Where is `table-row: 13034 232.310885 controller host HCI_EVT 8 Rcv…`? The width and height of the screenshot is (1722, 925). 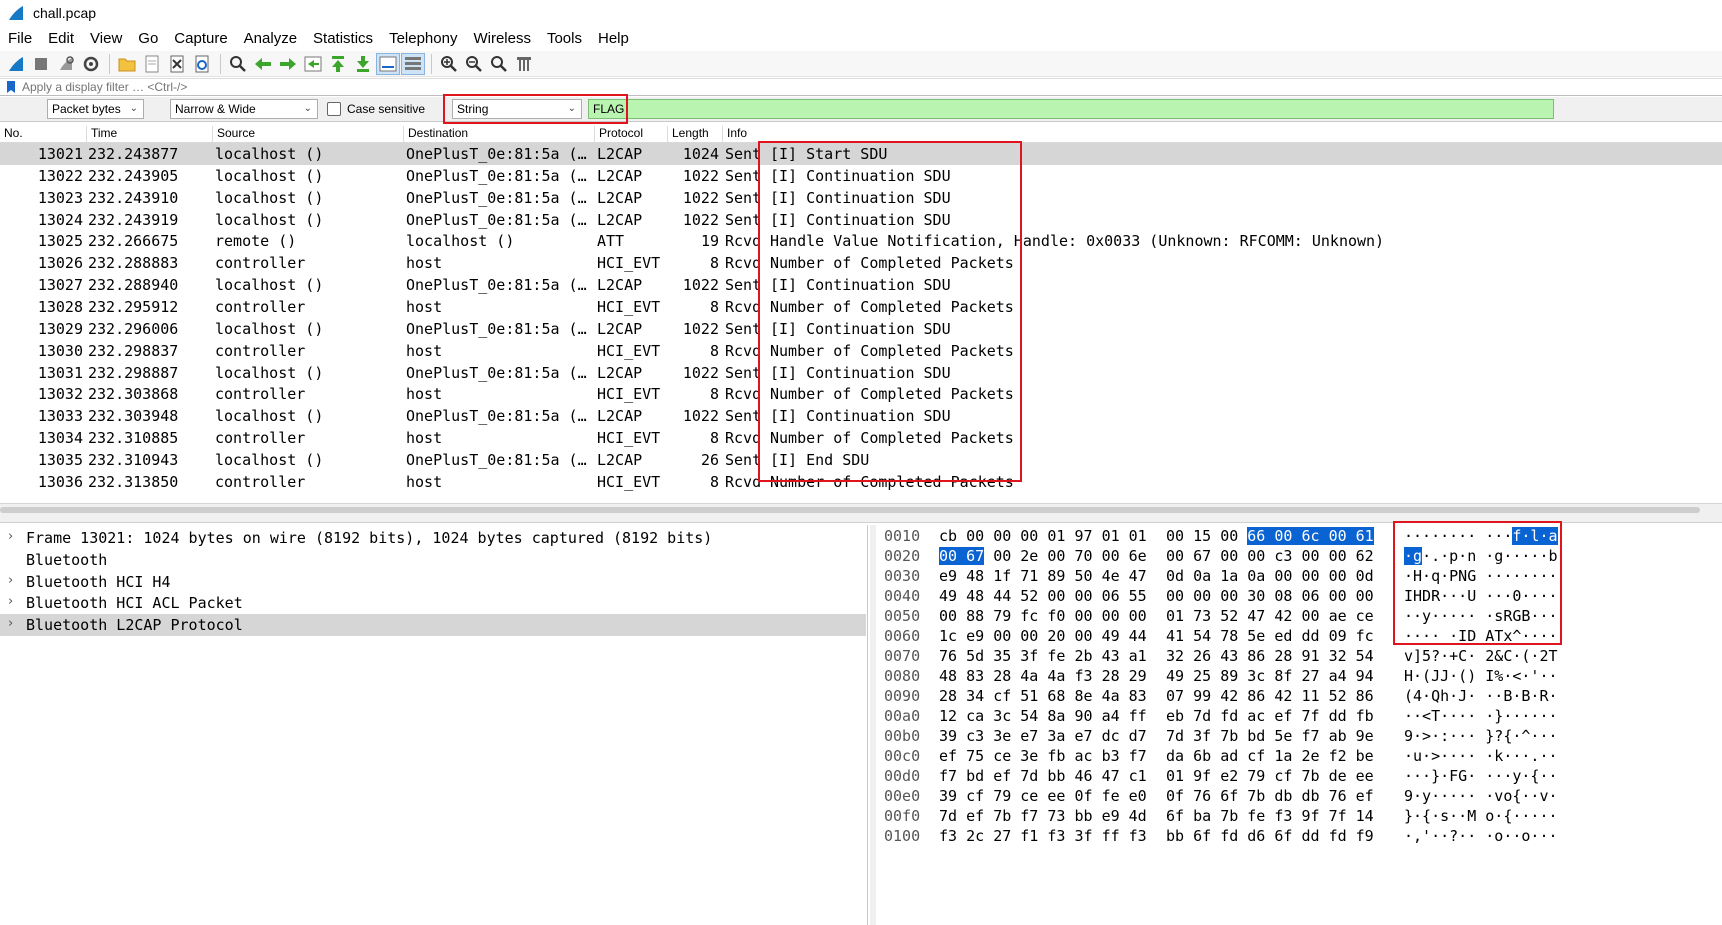
table-row: 13034 232.310885 controller host HCI_EVT 8 Rcv… is located at coordinates (861, 438).